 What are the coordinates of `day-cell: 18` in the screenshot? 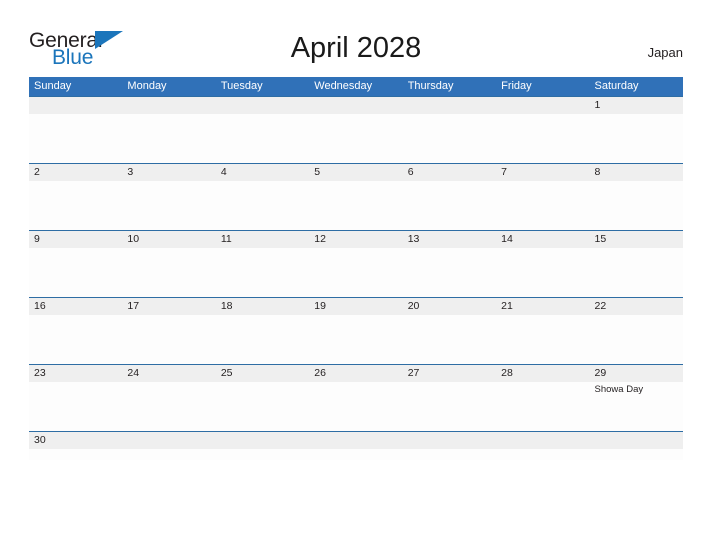 It's located at (262, 331).